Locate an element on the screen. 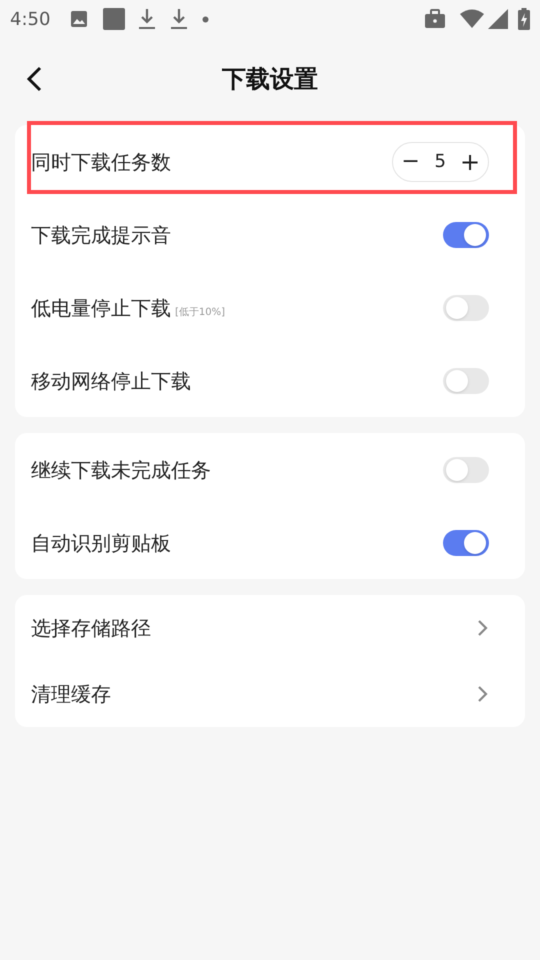  setting-label: 下载完成提示音 is located at coordinates (101, 235).